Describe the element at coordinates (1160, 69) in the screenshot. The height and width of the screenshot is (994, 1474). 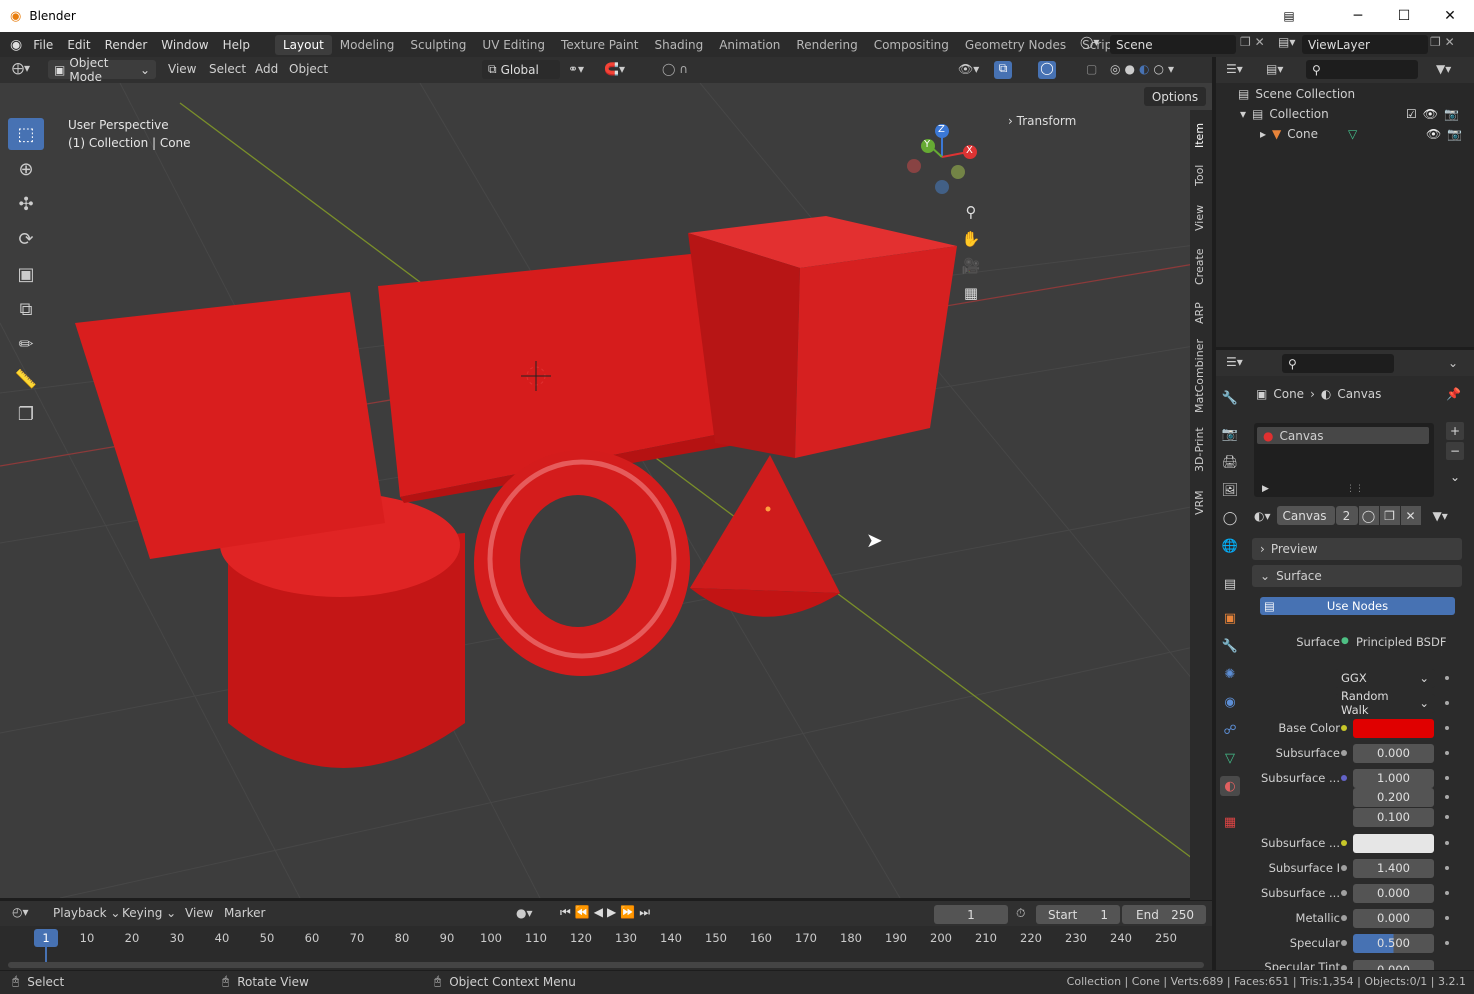
I see `rendered-shading-icon: ○` at that location.